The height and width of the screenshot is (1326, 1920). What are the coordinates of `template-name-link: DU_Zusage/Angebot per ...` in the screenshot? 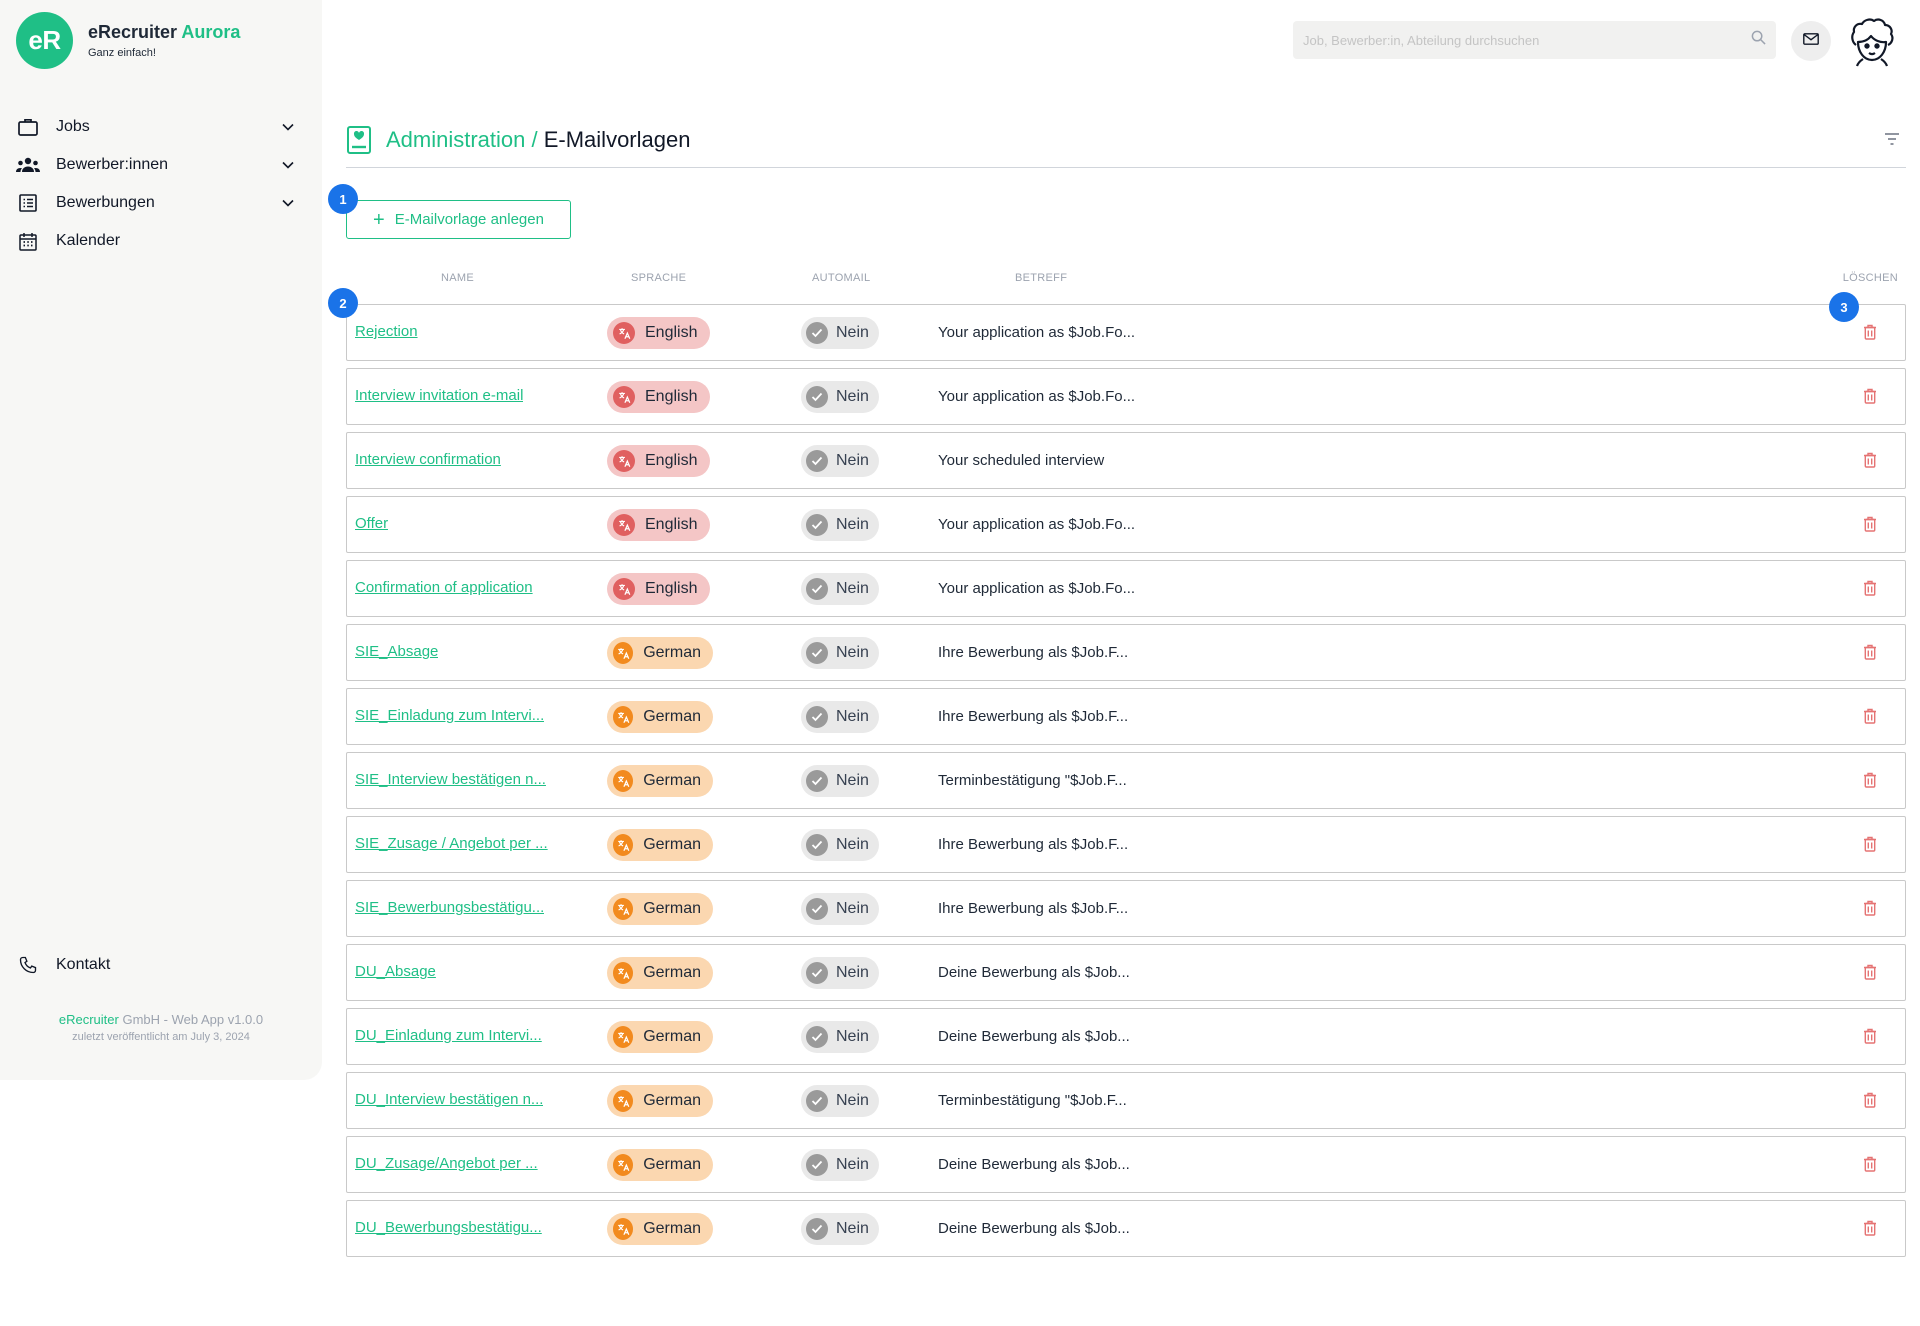 It's located at (446, 1163).